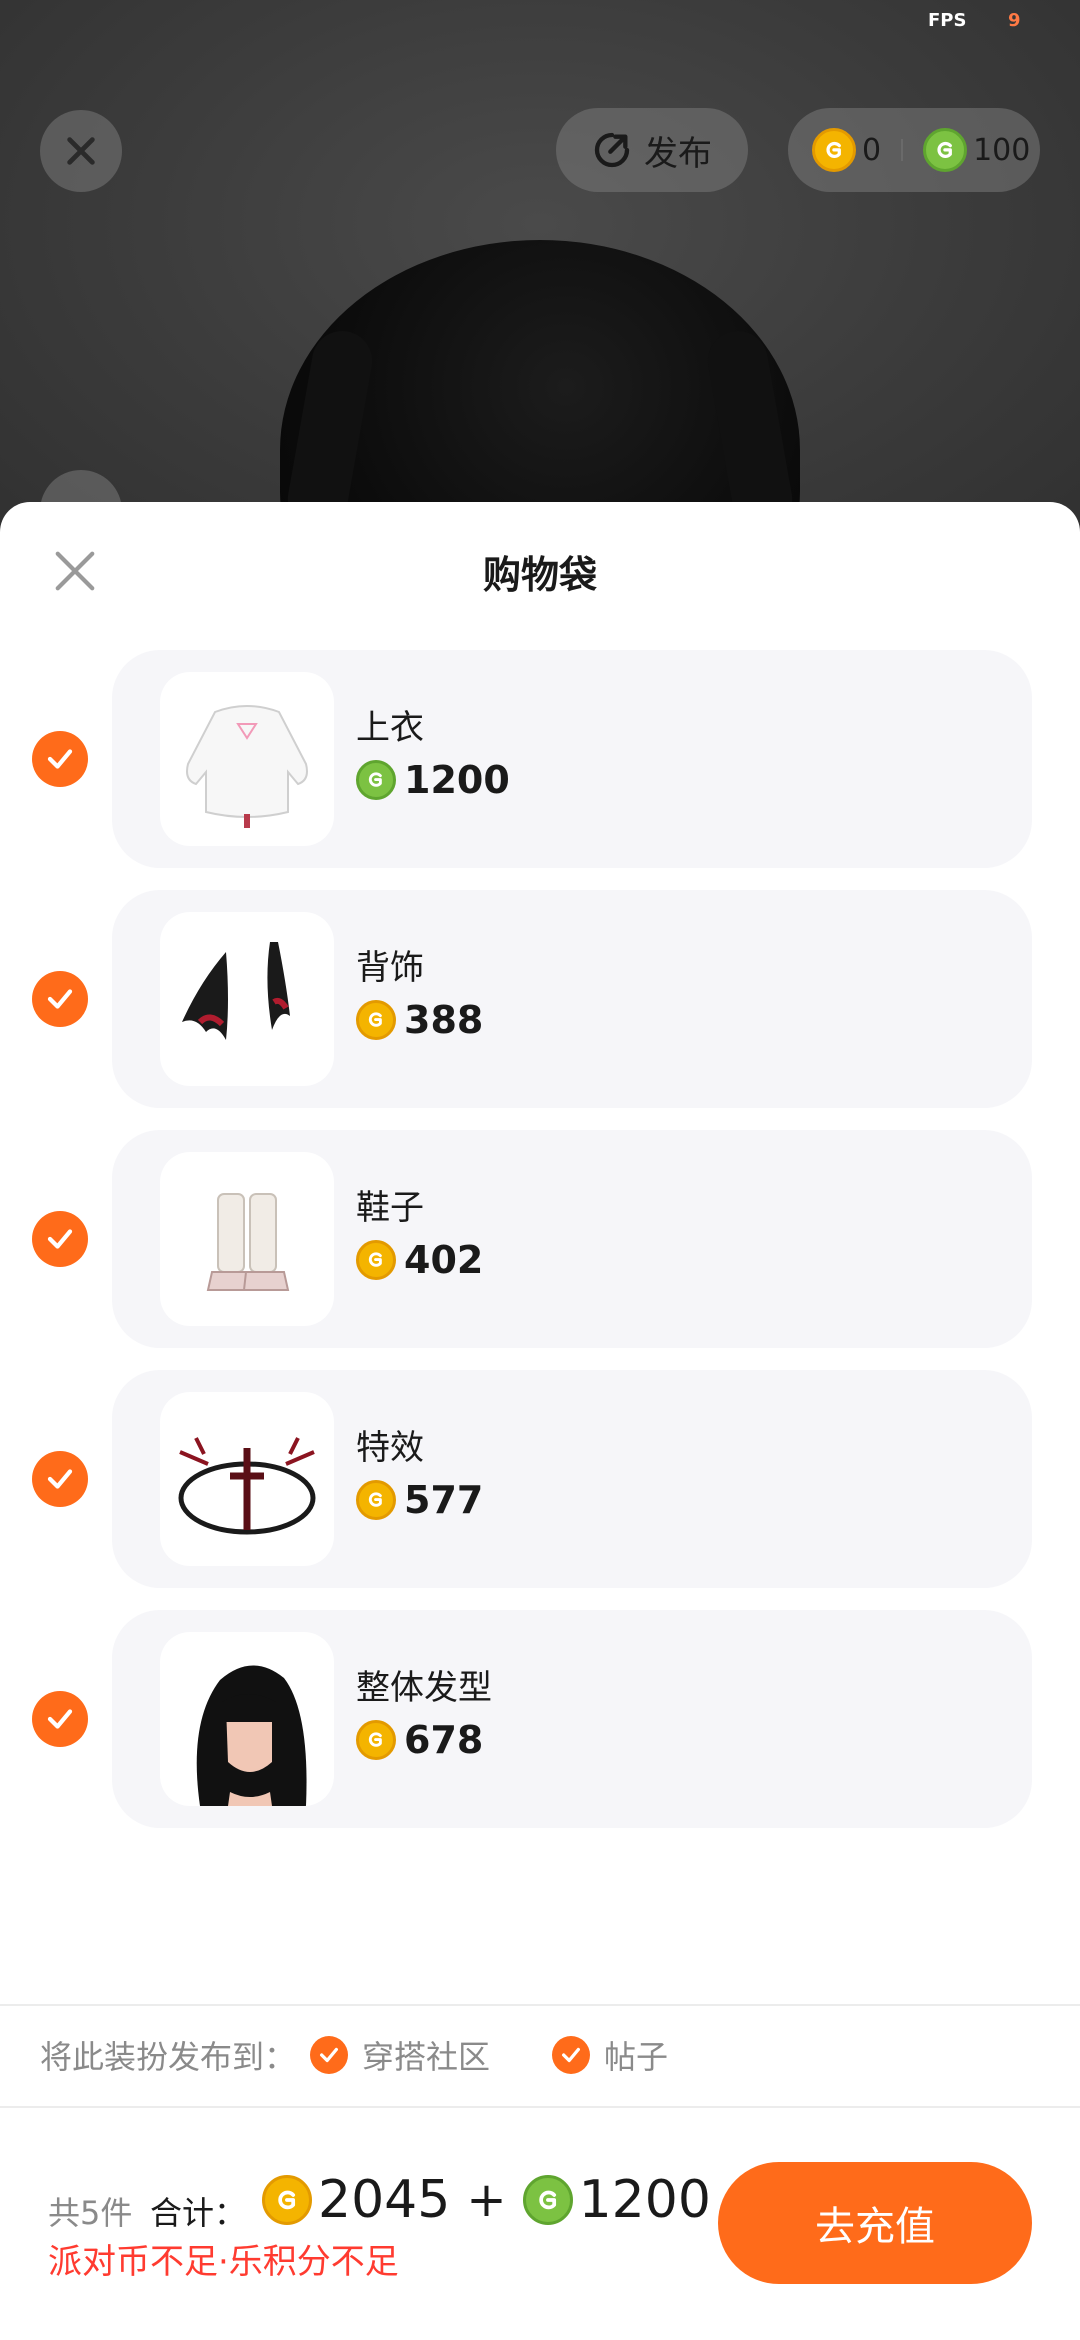 Image resolution: width=1080 pixels, height=2340 pixels. What do you see at coordinates (872, 150) in the screenshot?
I see `party-coin-balance: 0` at bounding box center [872, 150].